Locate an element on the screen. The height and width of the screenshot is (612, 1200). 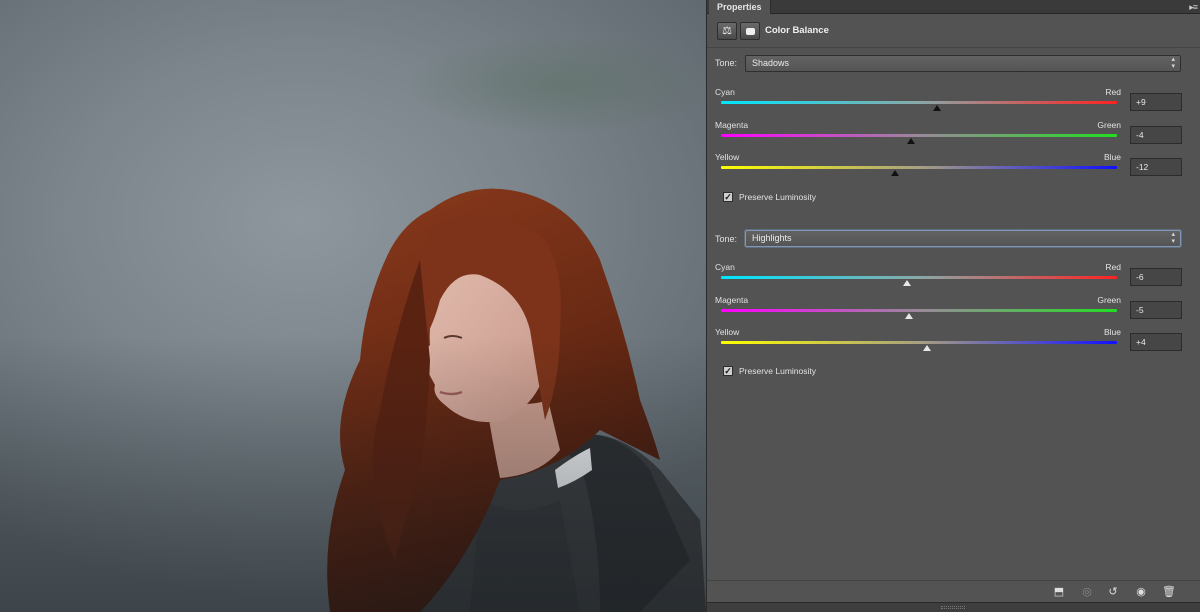
tone-select-value: Highlights is located at coordinates (772, 238).